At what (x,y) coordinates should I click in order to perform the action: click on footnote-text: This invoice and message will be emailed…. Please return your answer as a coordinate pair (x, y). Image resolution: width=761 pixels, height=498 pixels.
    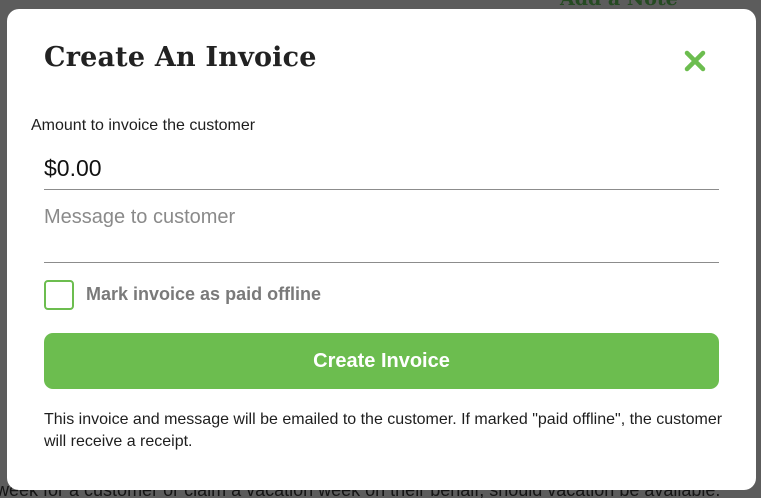
    Looking at the image, I should click on (383, 430).